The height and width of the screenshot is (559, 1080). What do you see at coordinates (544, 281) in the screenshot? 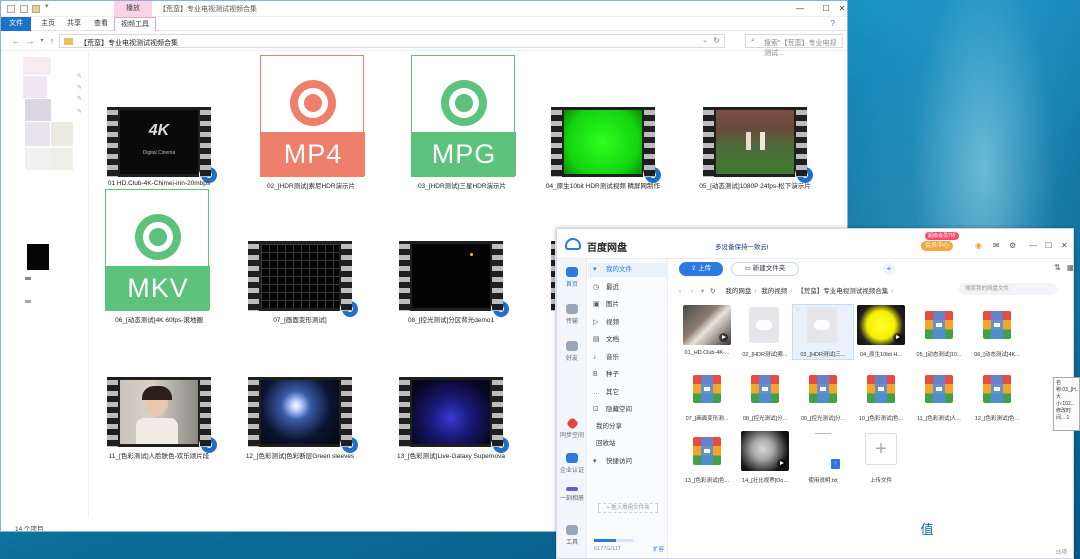
I see `file-item-video-partial` at bounding box center [544, 281].